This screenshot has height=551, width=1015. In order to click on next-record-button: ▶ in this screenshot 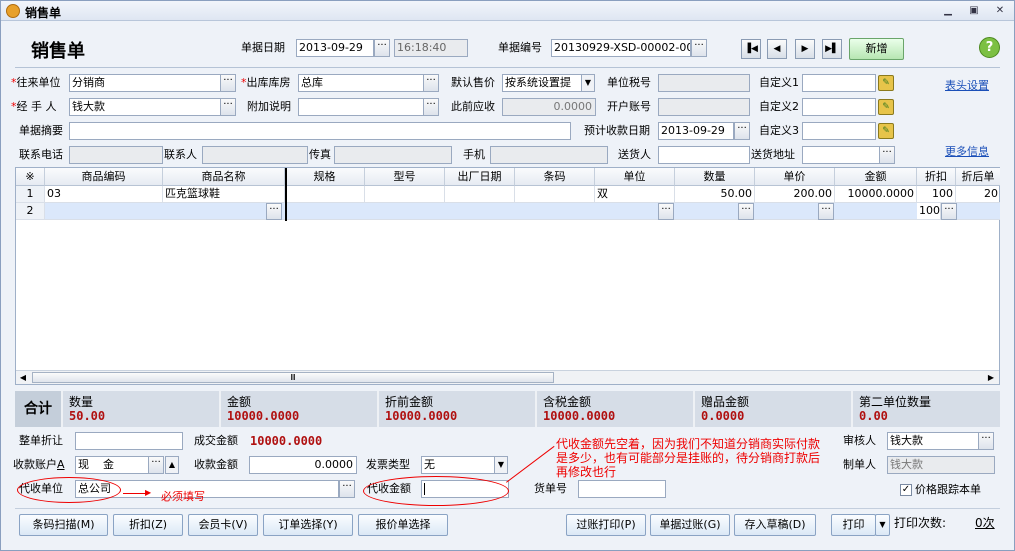, I will do `click(805, 49)`.